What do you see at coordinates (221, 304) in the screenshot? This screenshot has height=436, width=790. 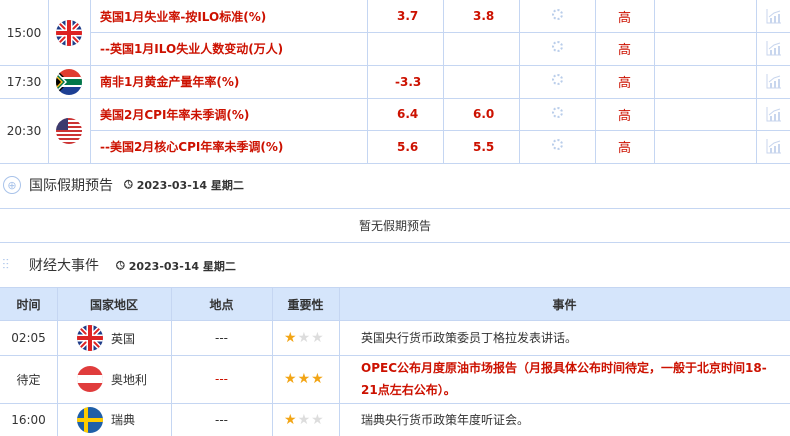 I see `header-place: 地点` at bounding box center [221, 304].